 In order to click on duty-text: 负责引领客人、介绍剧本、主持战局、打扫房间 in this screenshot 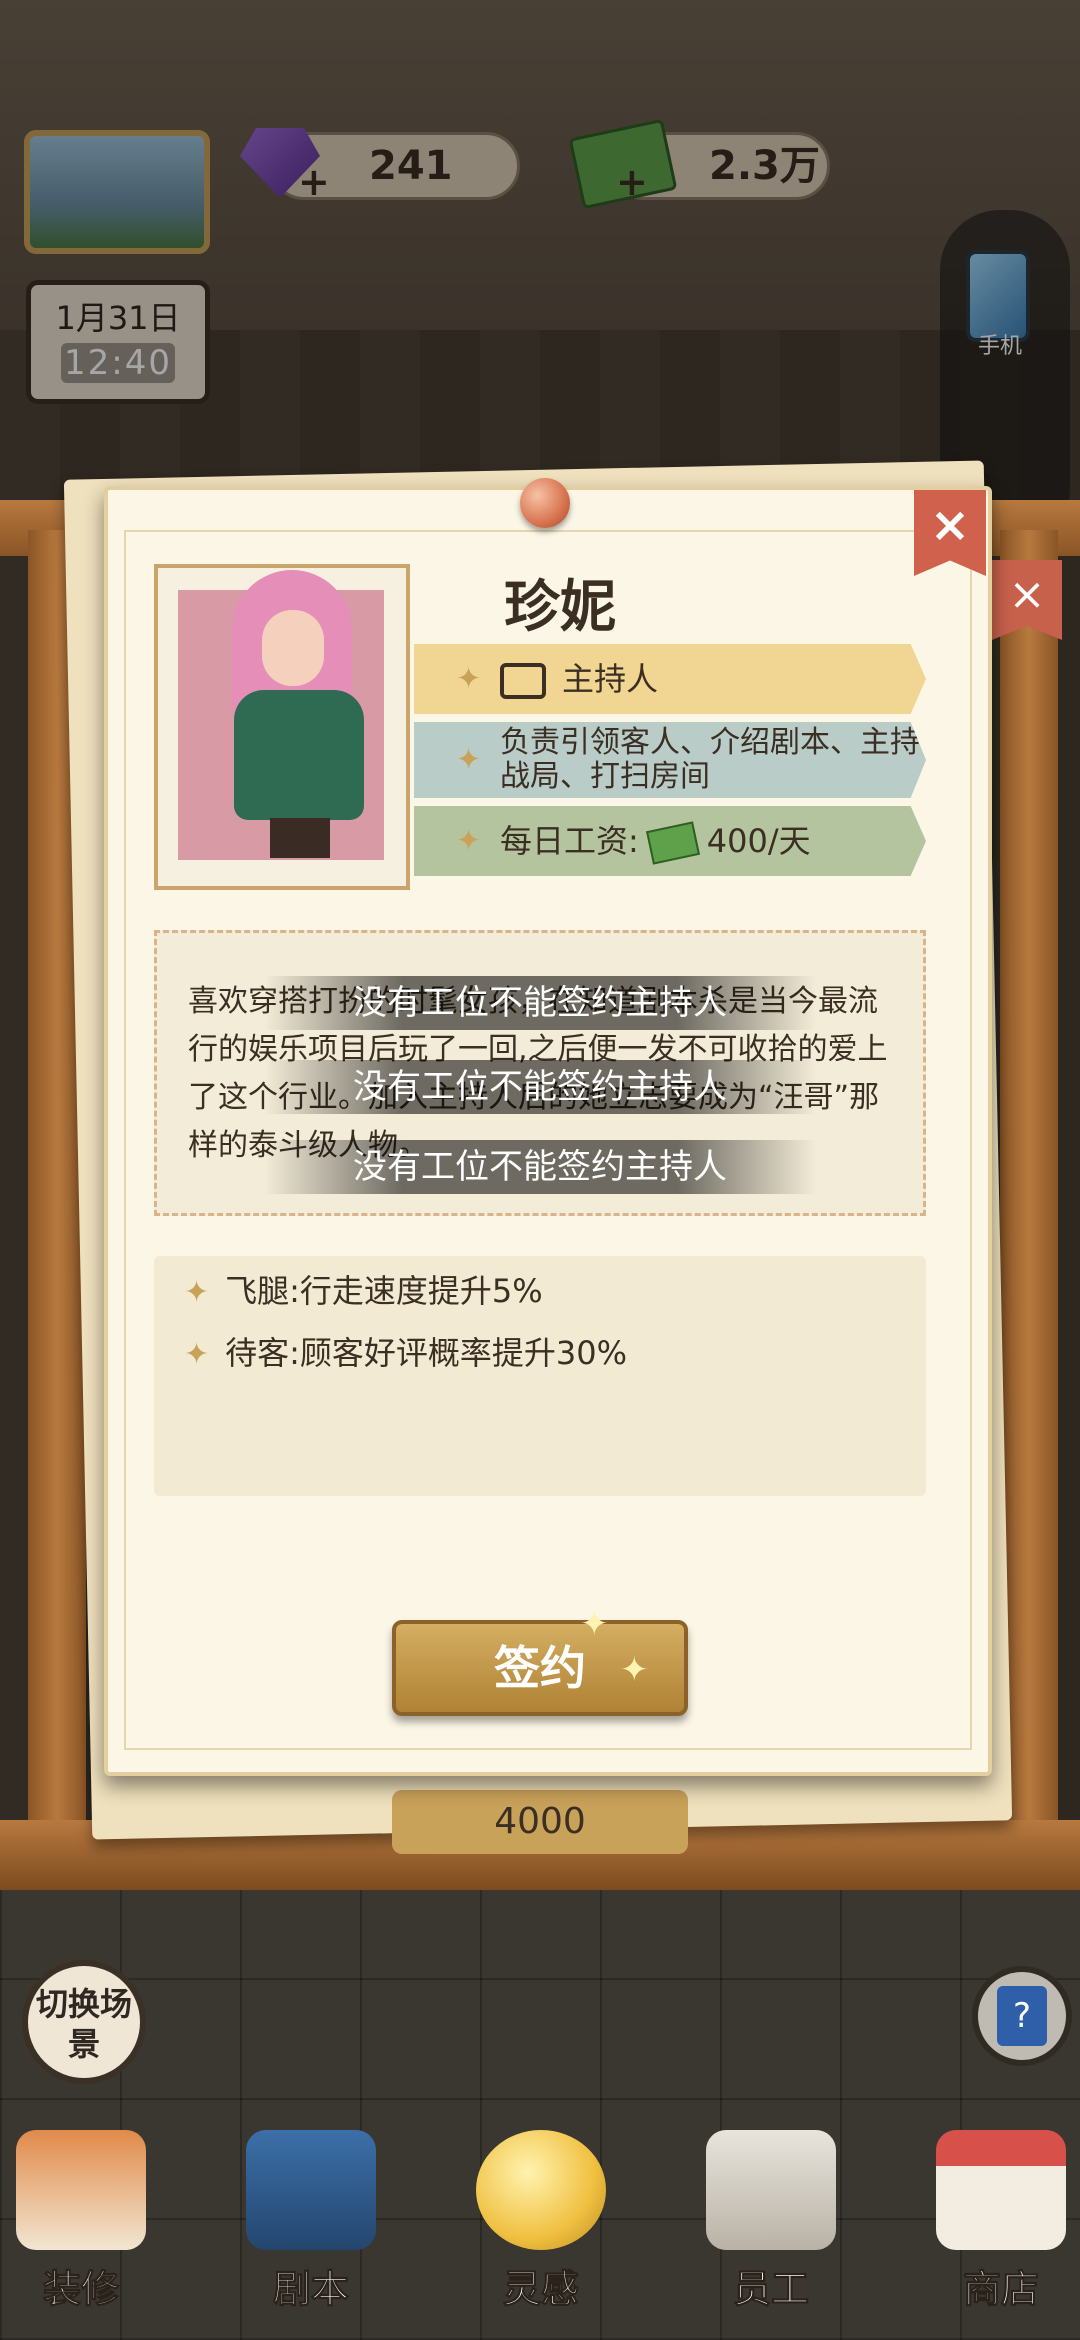, I will do `click(710, 759)`.